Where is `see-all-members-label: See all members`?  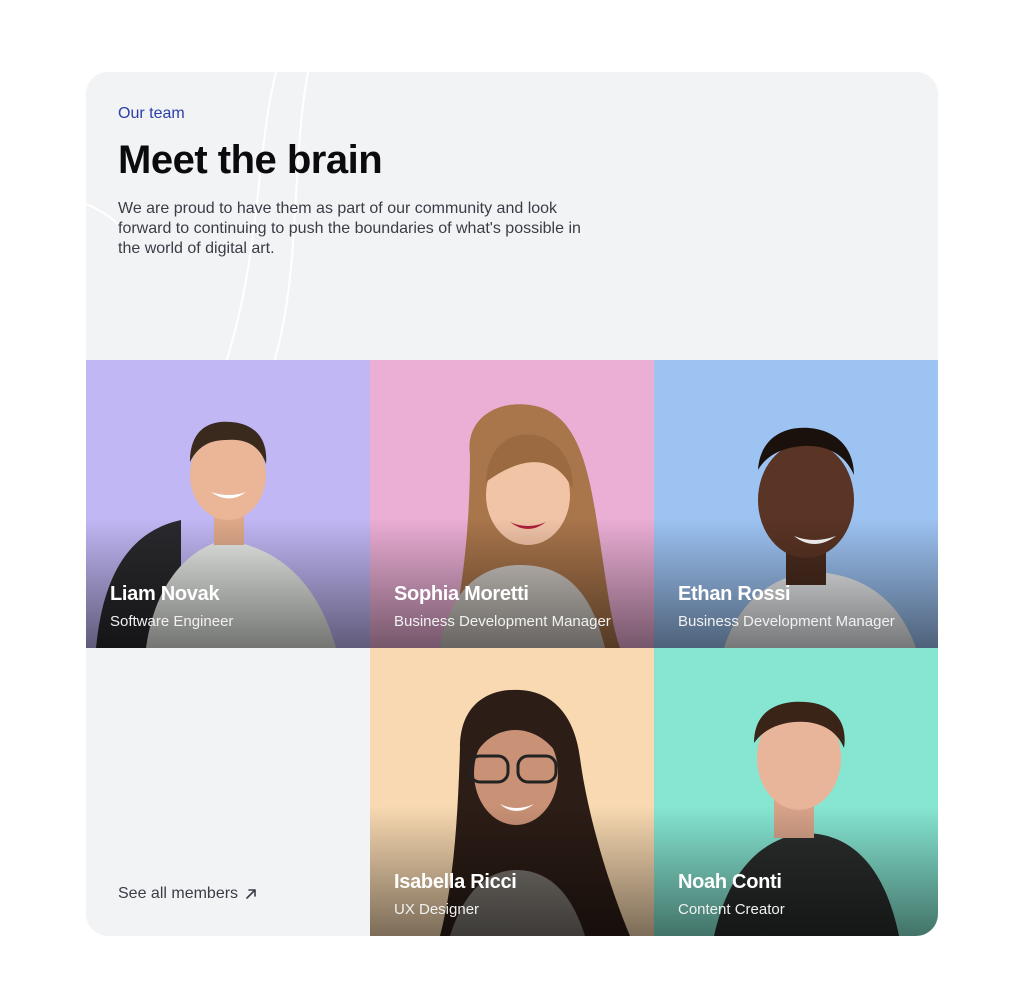
see-all-members-label: See all members is located at coordinates (178, 893).